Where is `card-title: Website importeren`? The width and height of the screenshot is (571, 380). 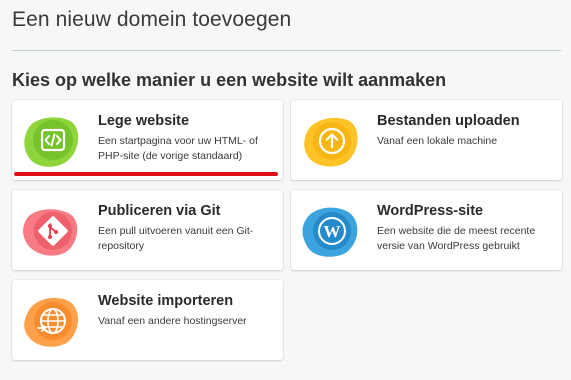 card-title: Website importeren is located at coordinates (166, 301).